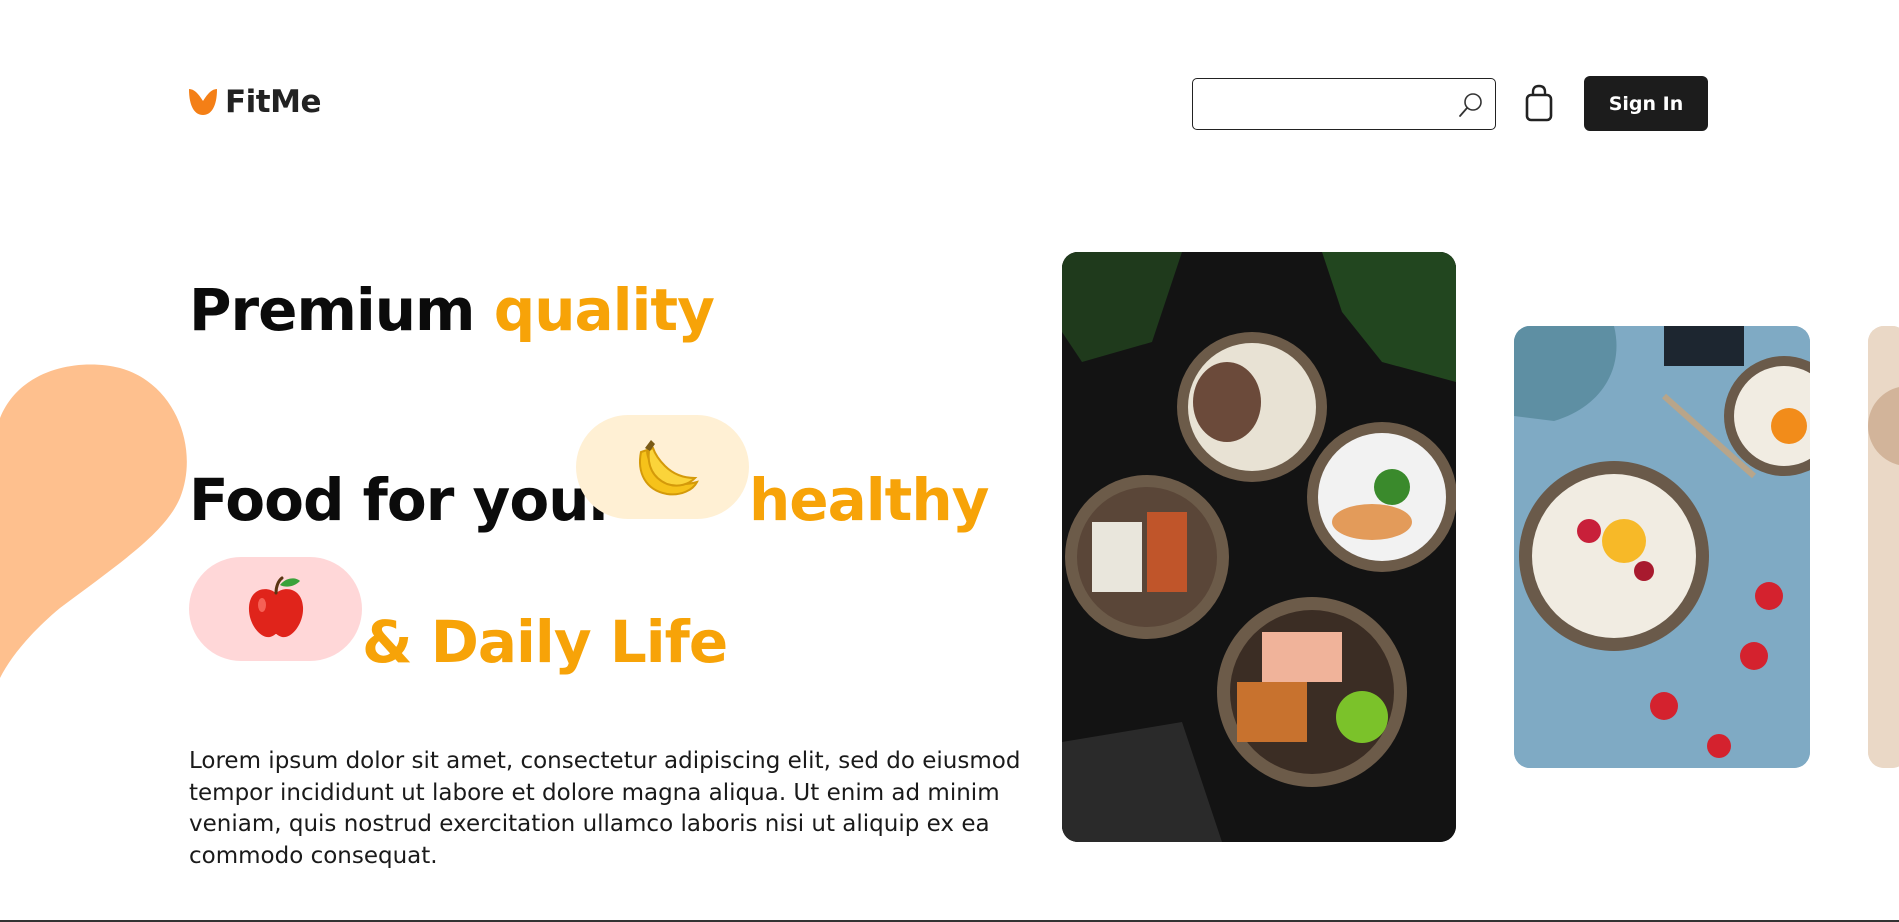 This screenshot has width=1899, height=922. What do you see at coordinates (604, 310) in the screenshot?
I see `hero-heading-quality: quality` at bounding box center [604, 310].